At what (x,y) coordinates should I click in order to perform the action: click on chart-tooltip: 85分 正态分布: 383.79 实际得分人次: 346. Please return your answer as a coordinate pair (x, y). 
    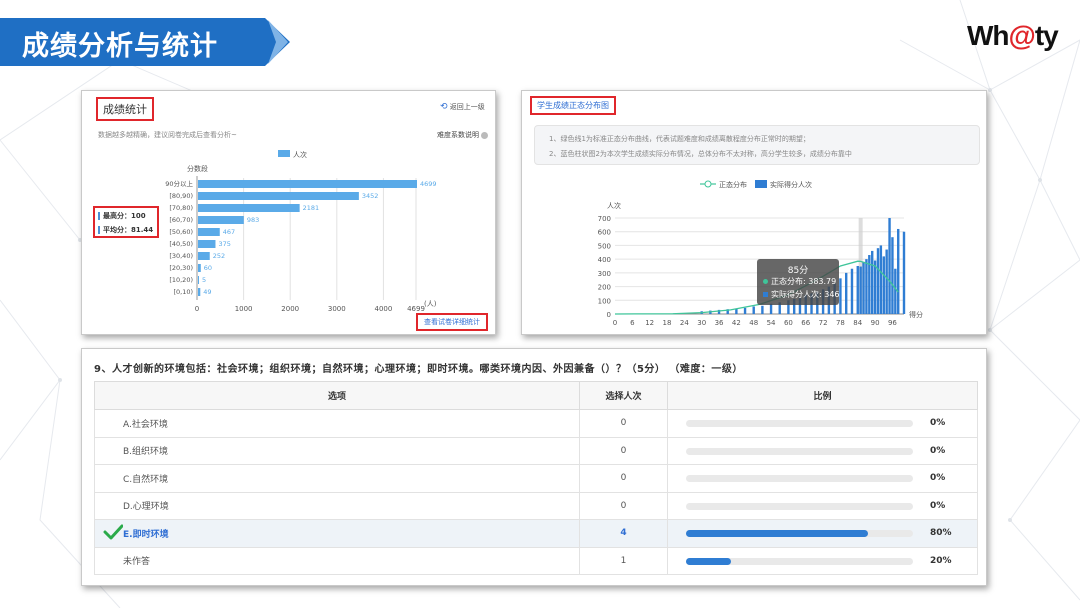
    Looking at the image, I should click on (798, 282).